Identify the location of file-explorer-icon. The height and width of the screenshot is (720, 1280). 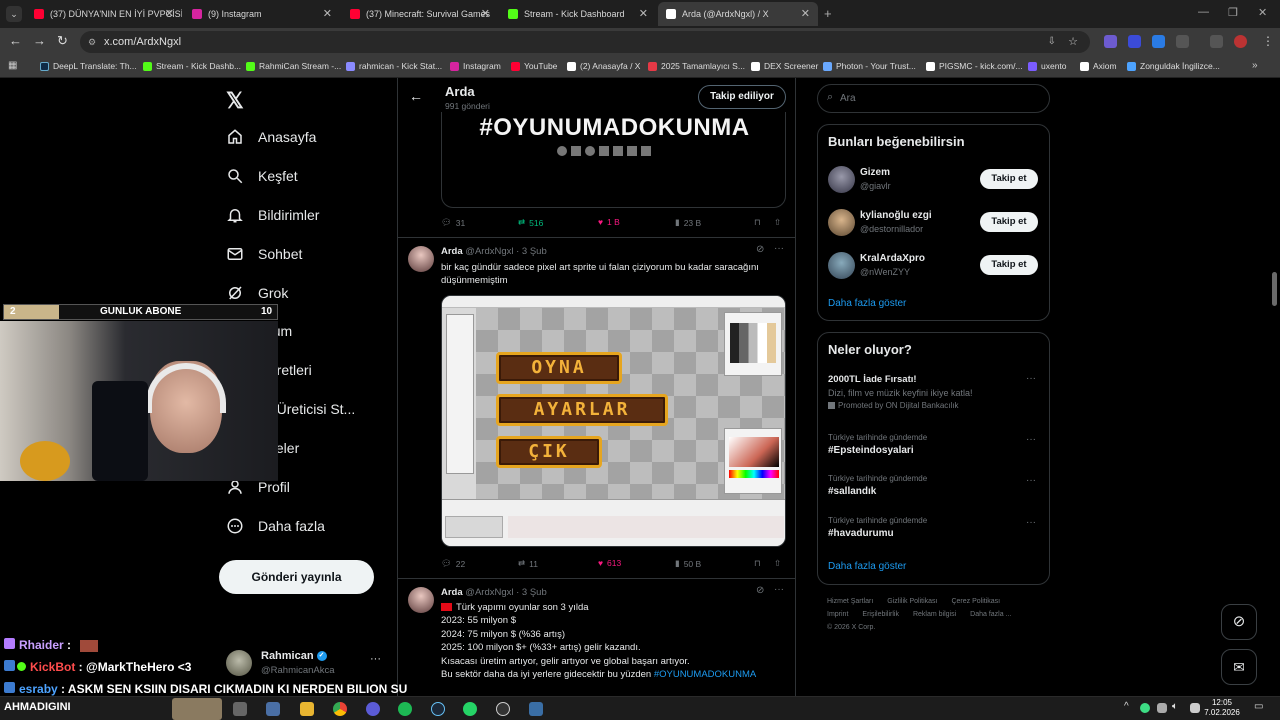
(307, 709).